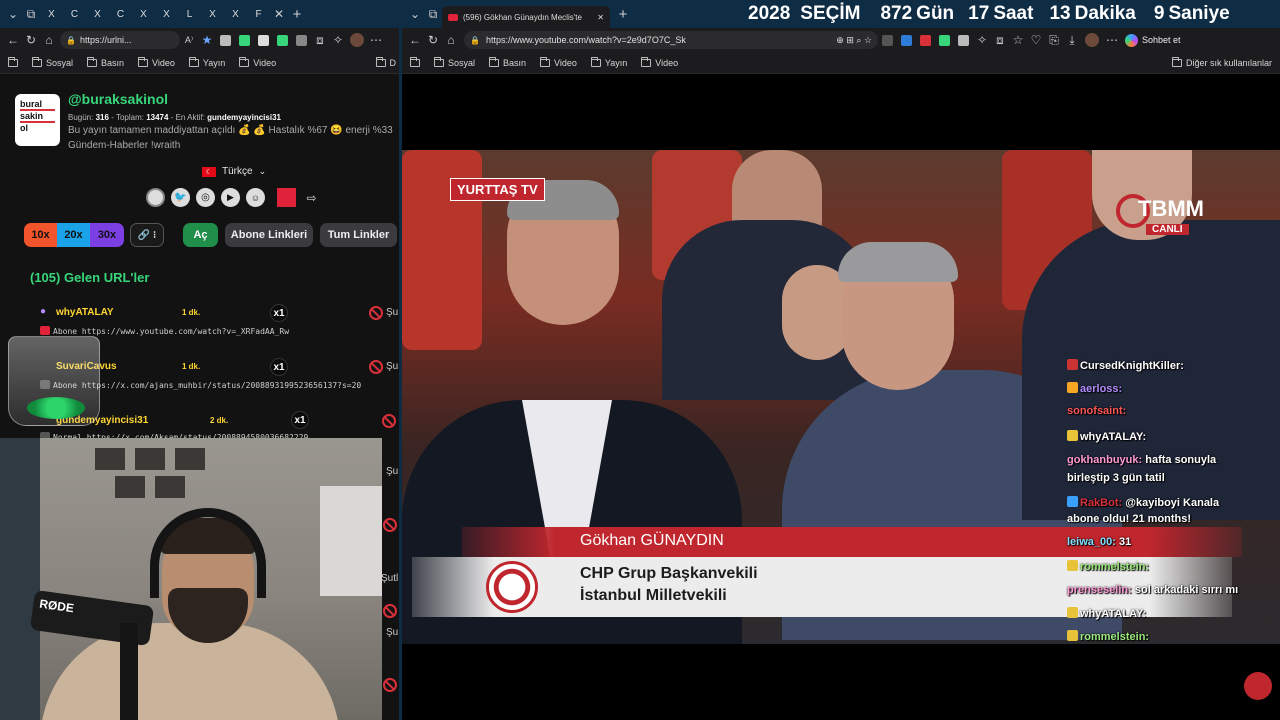 This screenshot has width=1280, height=720. Describe the element at coordinates (358, 235) in the screenshot. I see `all-links-button: Tum Linkler` at that location.